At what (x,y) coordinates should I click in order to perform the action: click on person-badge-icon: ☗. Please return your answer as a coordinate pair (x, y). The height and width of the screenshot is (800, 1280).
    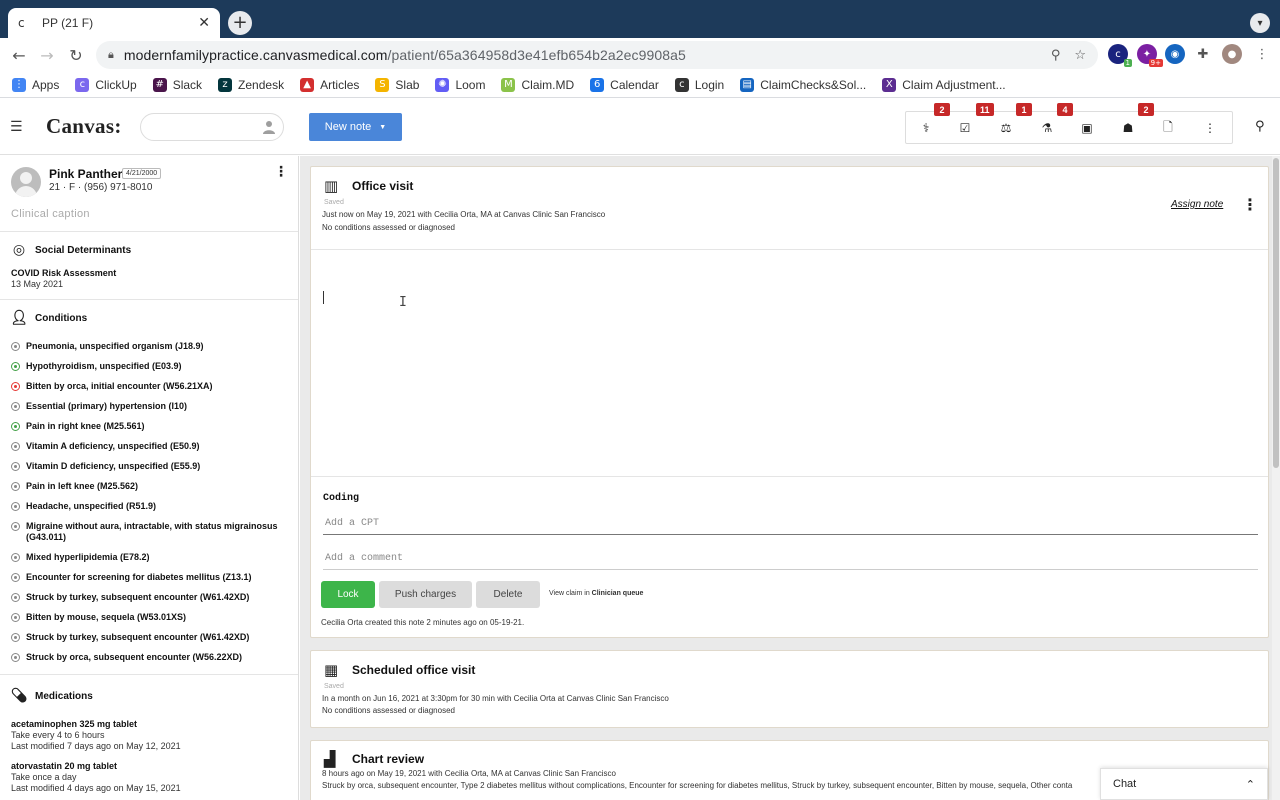
    Looking at the image, I should click on (1128, 128).